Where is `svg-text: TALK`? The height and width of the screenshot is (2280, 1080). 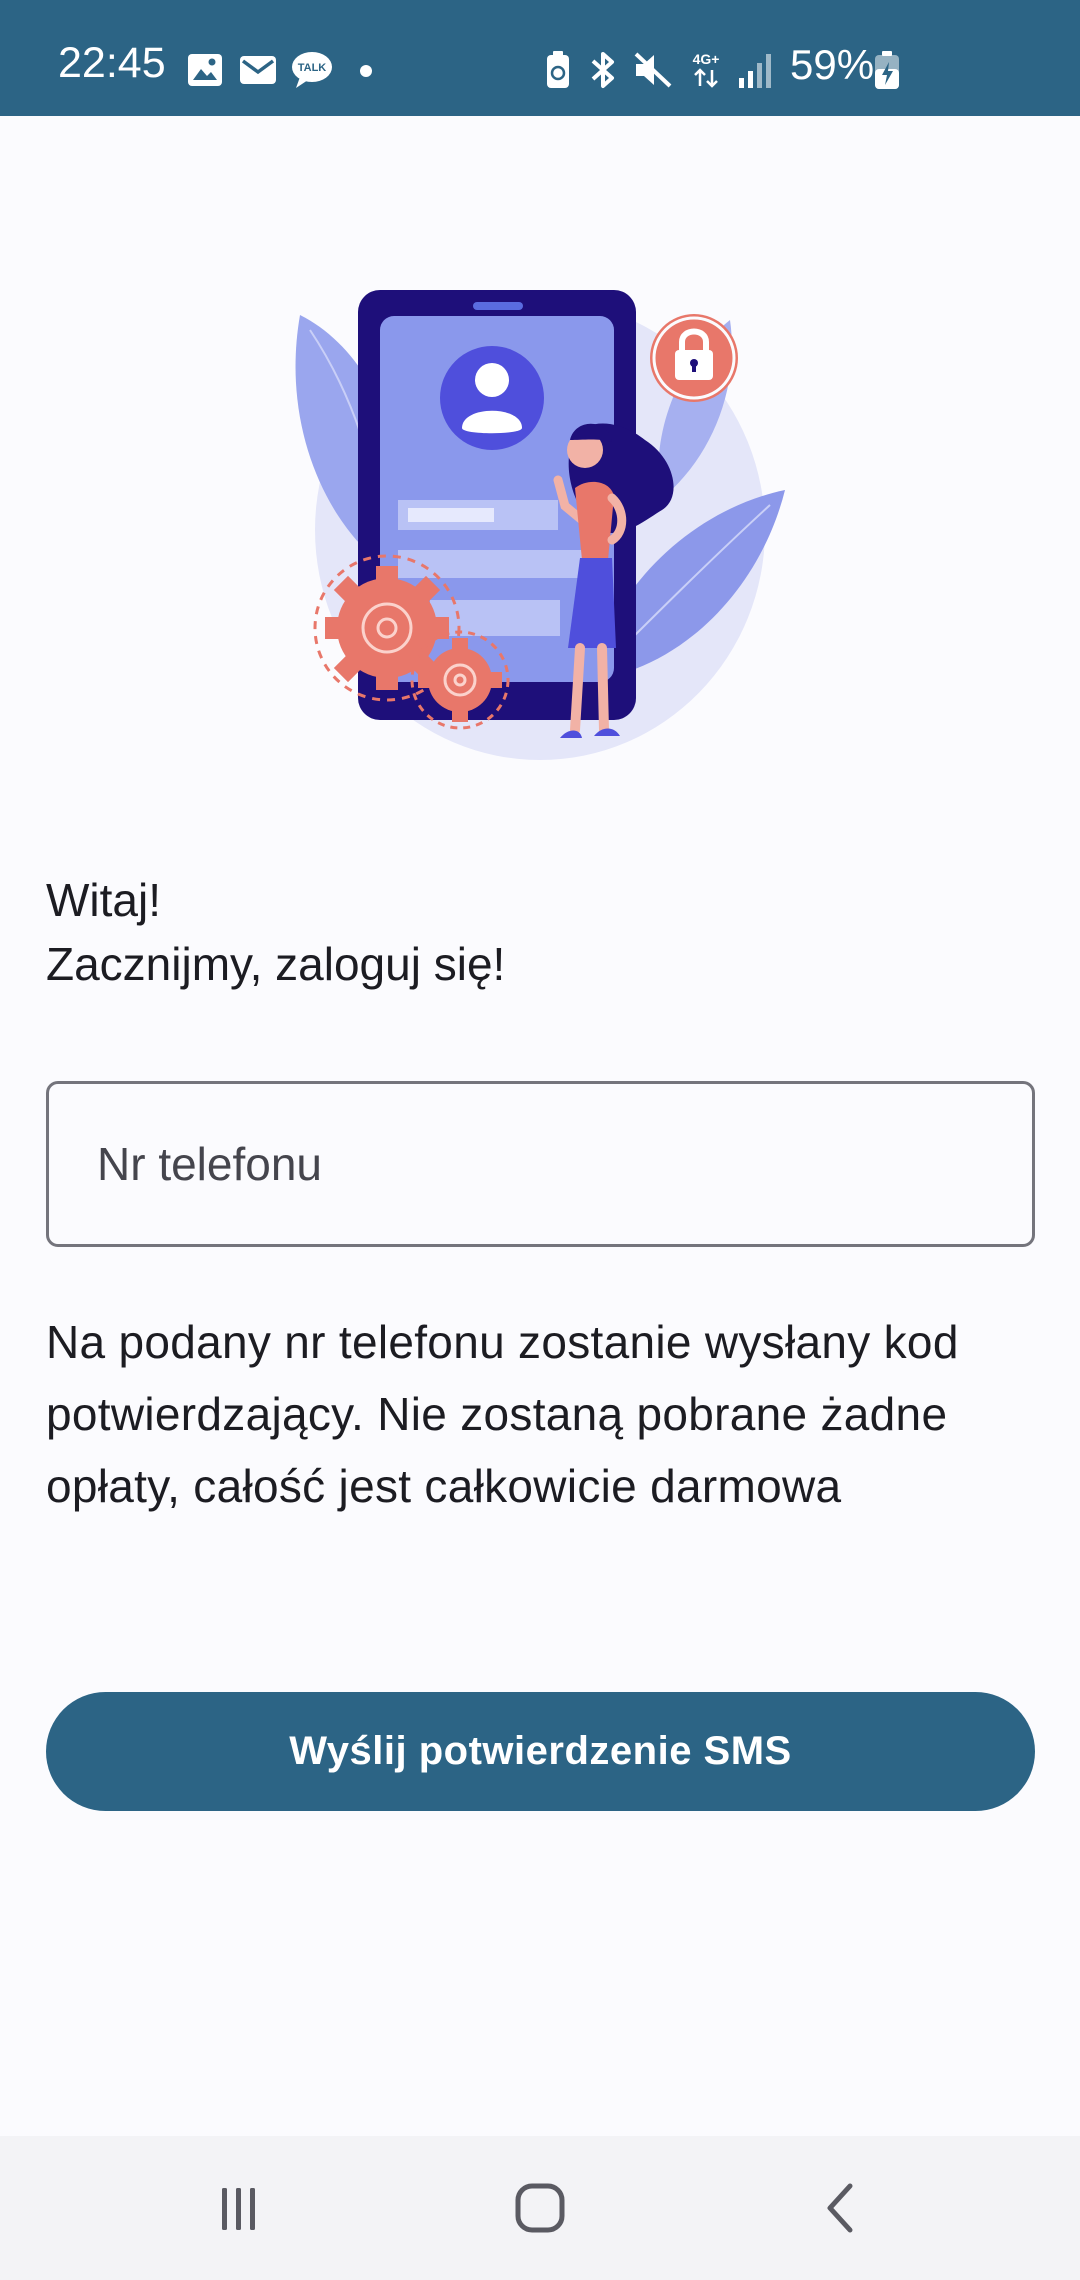
svg-text: TALK is located at coordinates (312, 68).